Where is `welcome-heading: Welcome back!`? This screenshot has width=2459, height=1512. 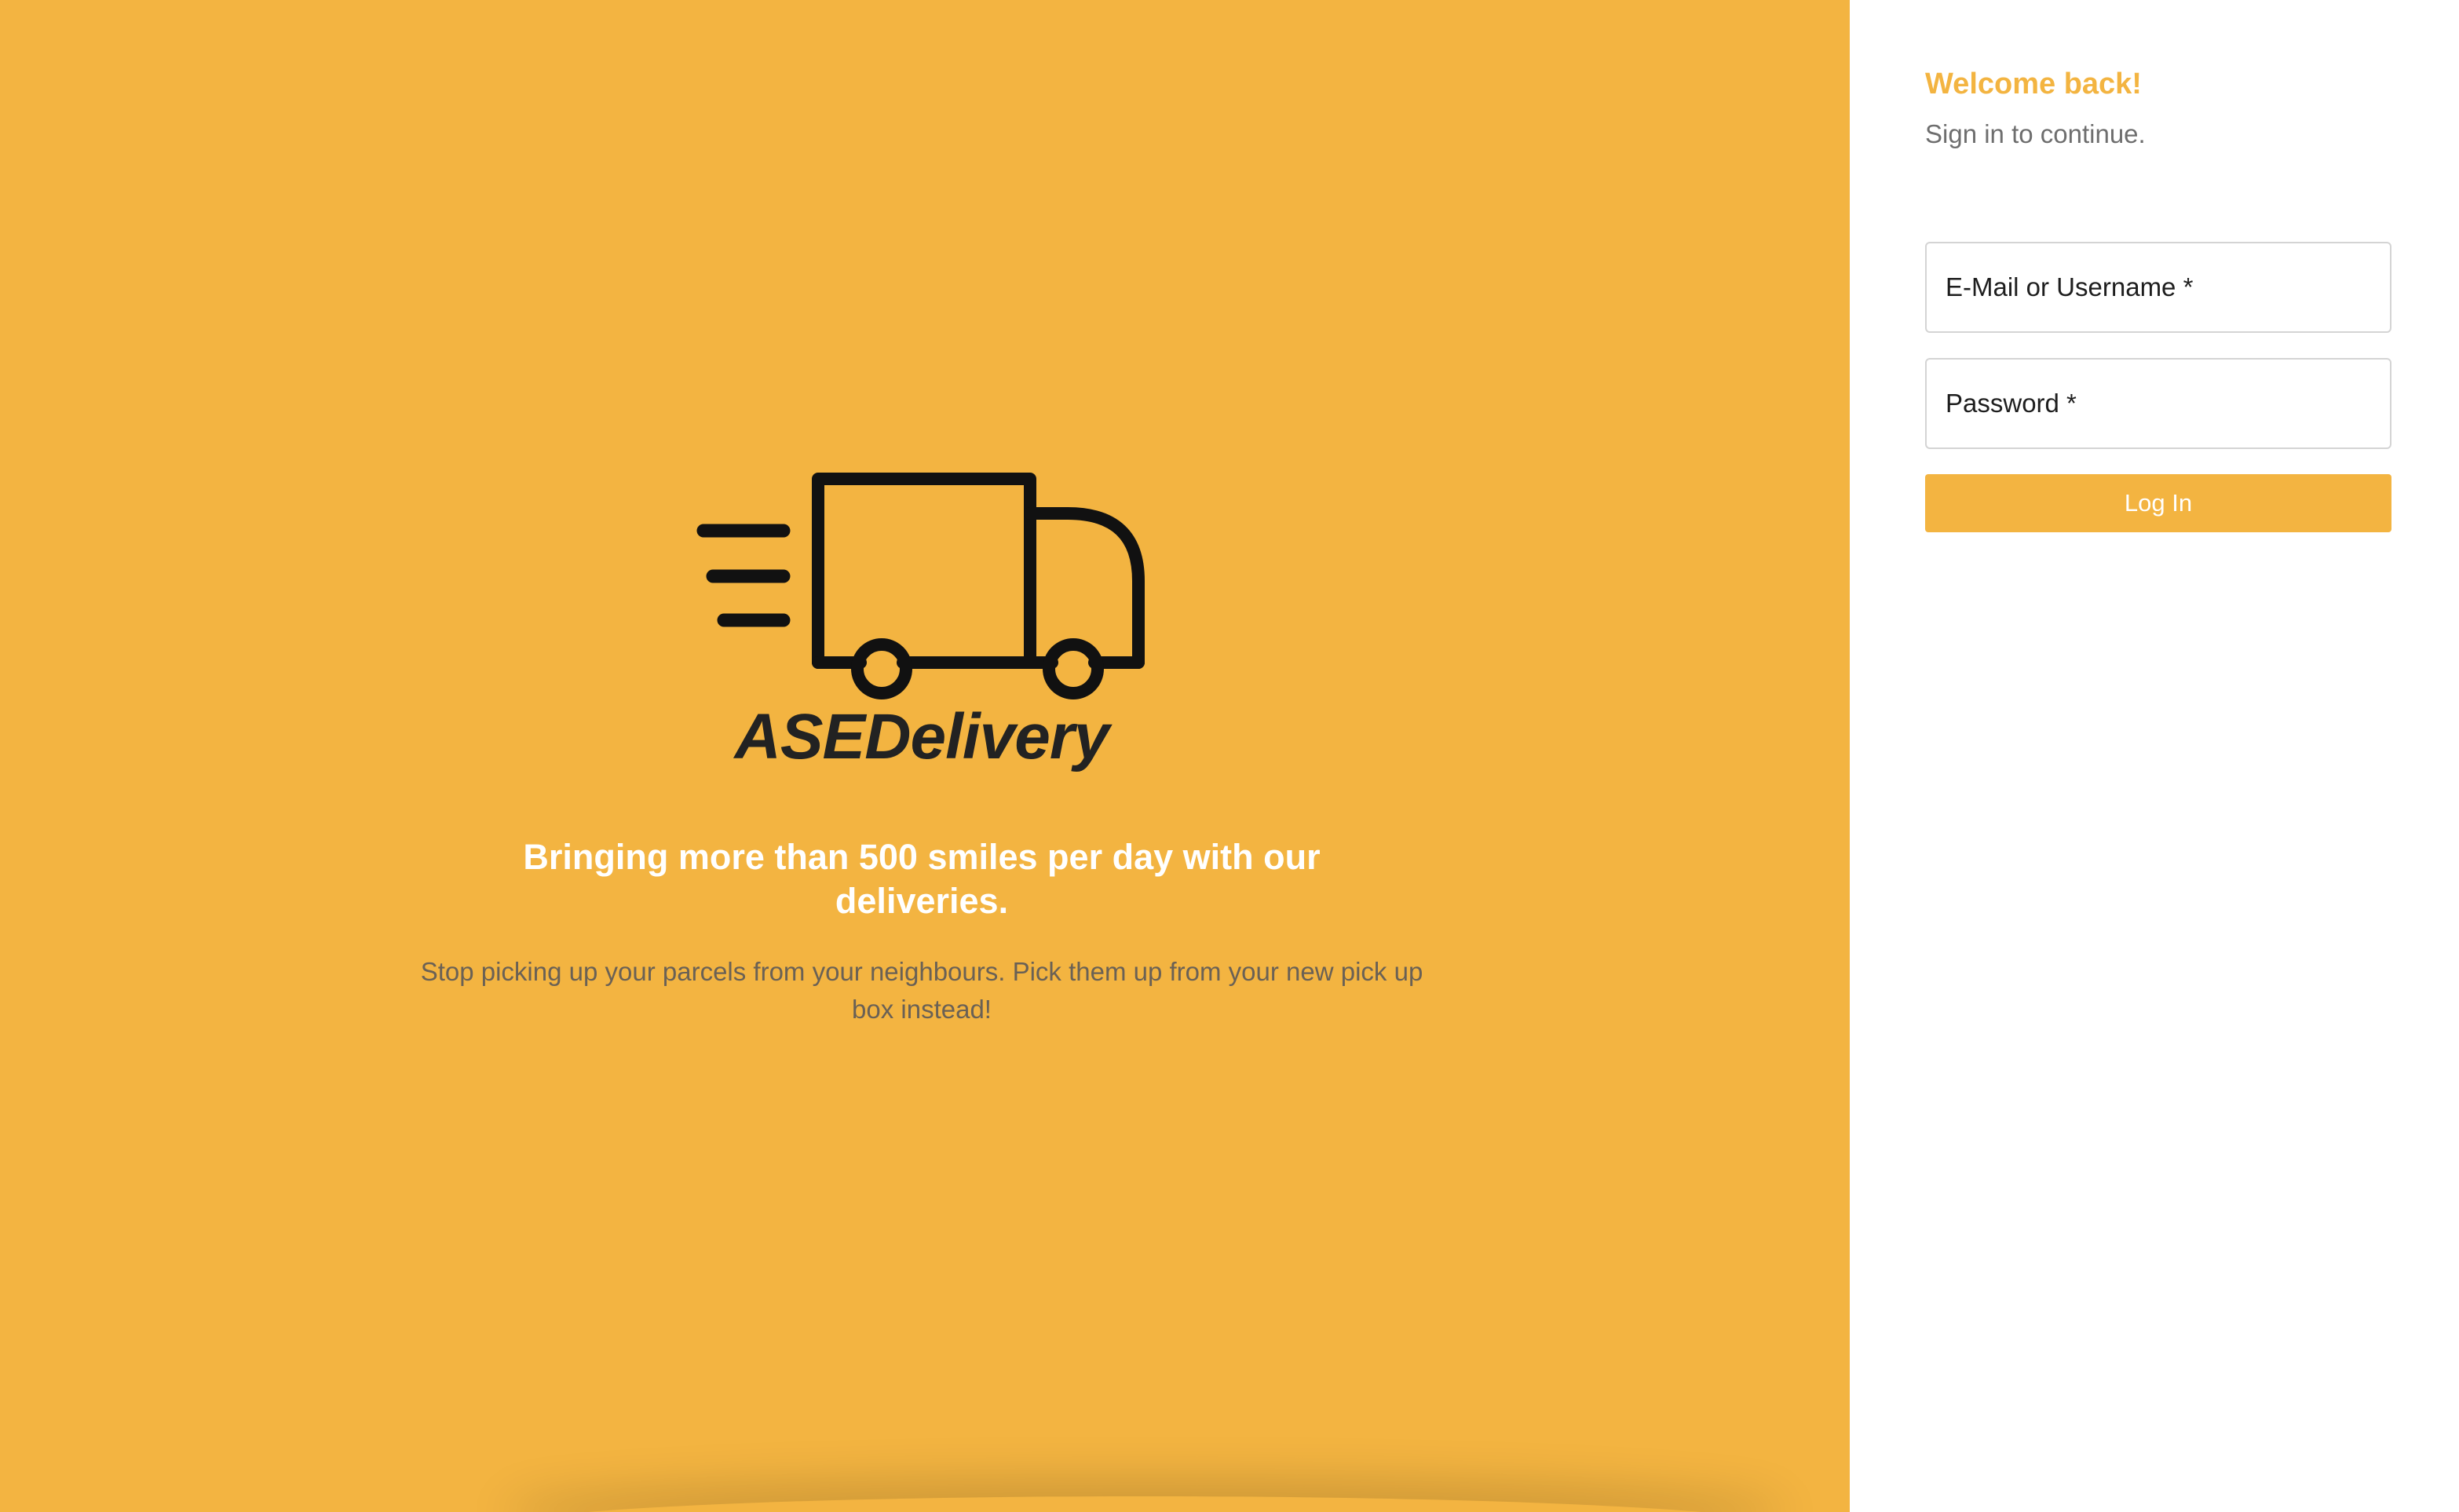 welcome-heading: Welcome back! is located at coordinates (2034, 84).